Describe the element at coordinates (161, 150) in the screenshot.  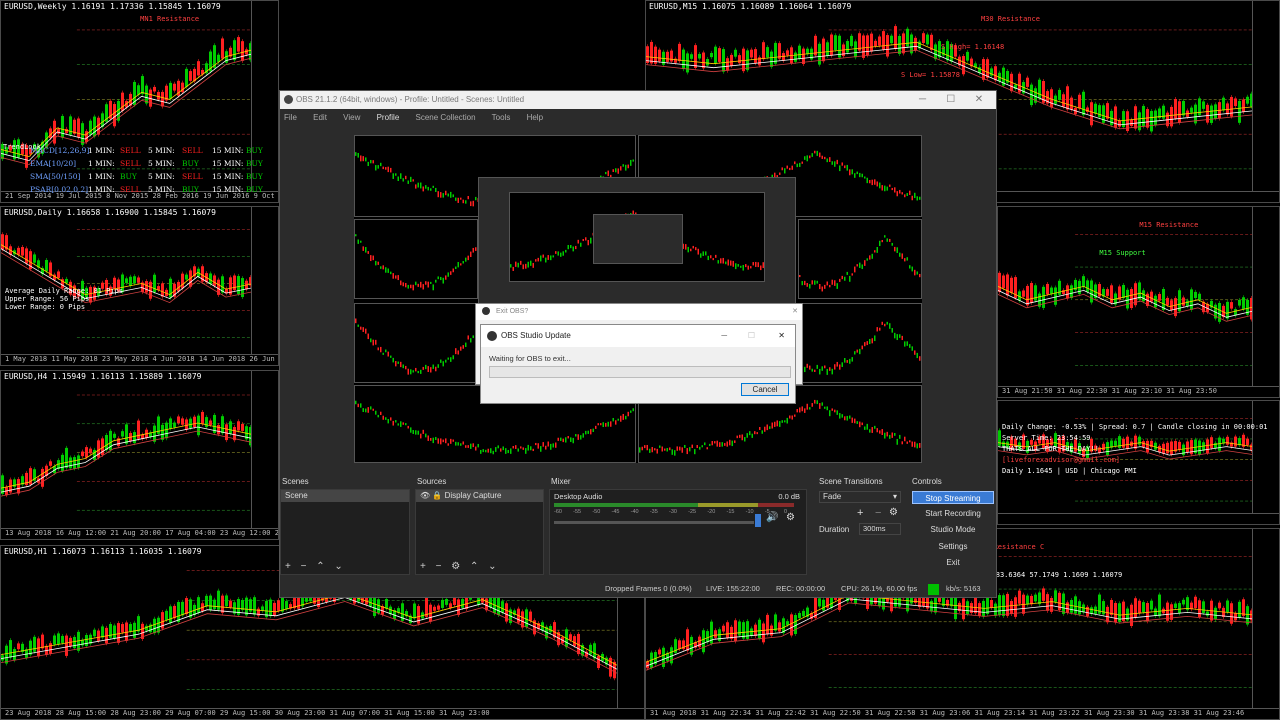
I see `signal-cell: 5 MIN:` at that location.